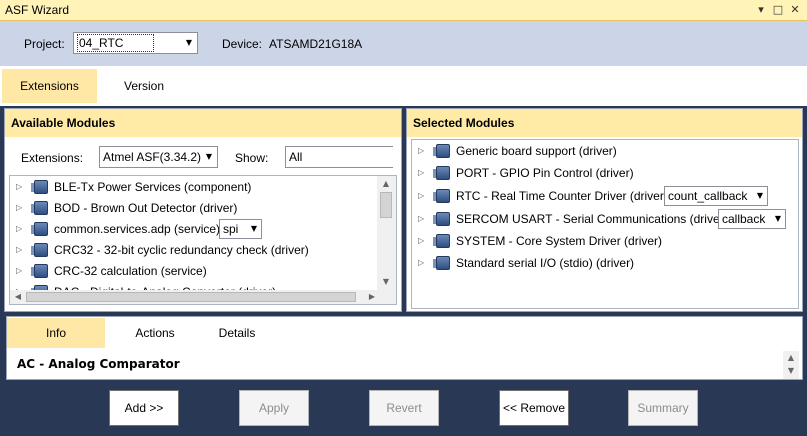 The image size is (807, 436). I want to click on option-select: callback ▼, so click(752, 219).